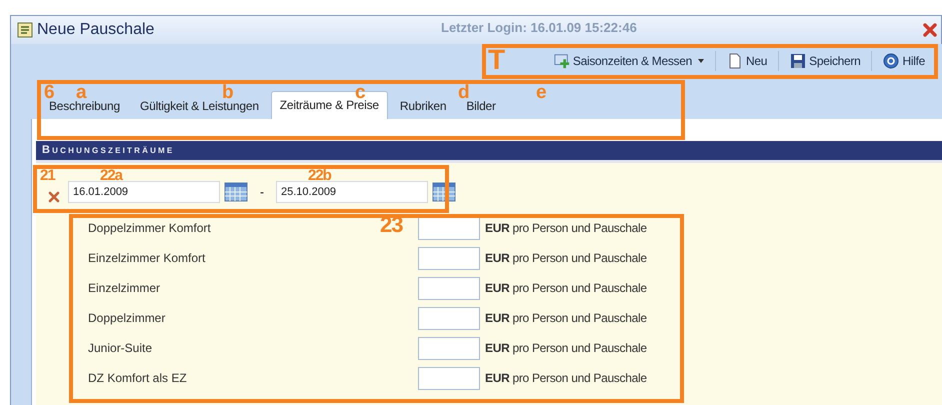  What do you see at coordinates (319, 175) in the screenshot?
I see `annotation-label: 22b` at bounding box center [319, 175].